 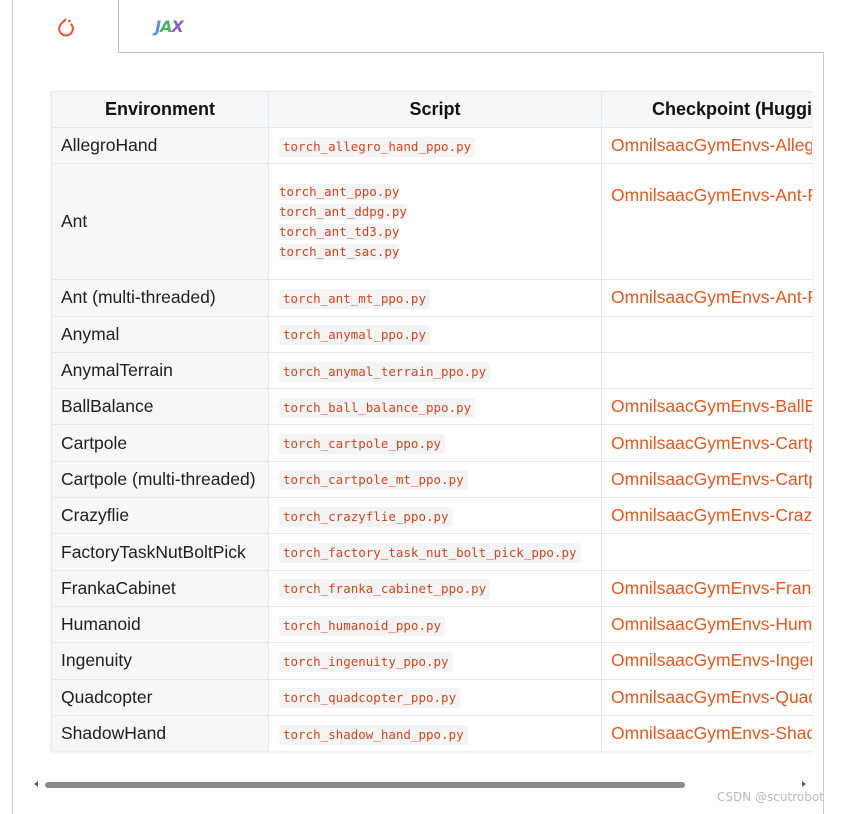 I want to click on script-filename: torch_anymal_ppo.py, so click(x=354, y=335).